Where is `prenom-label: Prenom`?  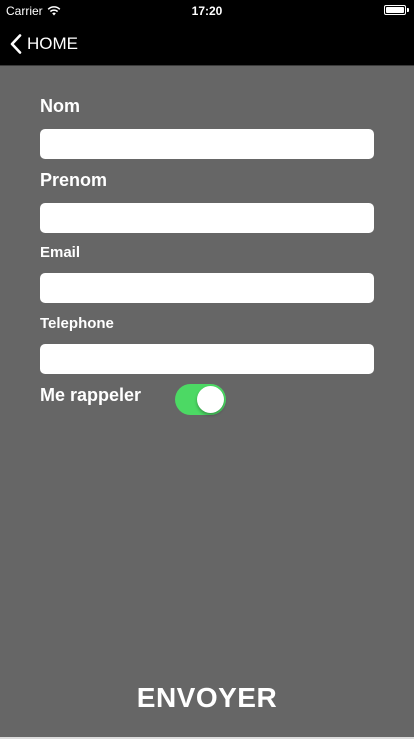
prenom-label: Prenom is located at coordinates (74, 180).